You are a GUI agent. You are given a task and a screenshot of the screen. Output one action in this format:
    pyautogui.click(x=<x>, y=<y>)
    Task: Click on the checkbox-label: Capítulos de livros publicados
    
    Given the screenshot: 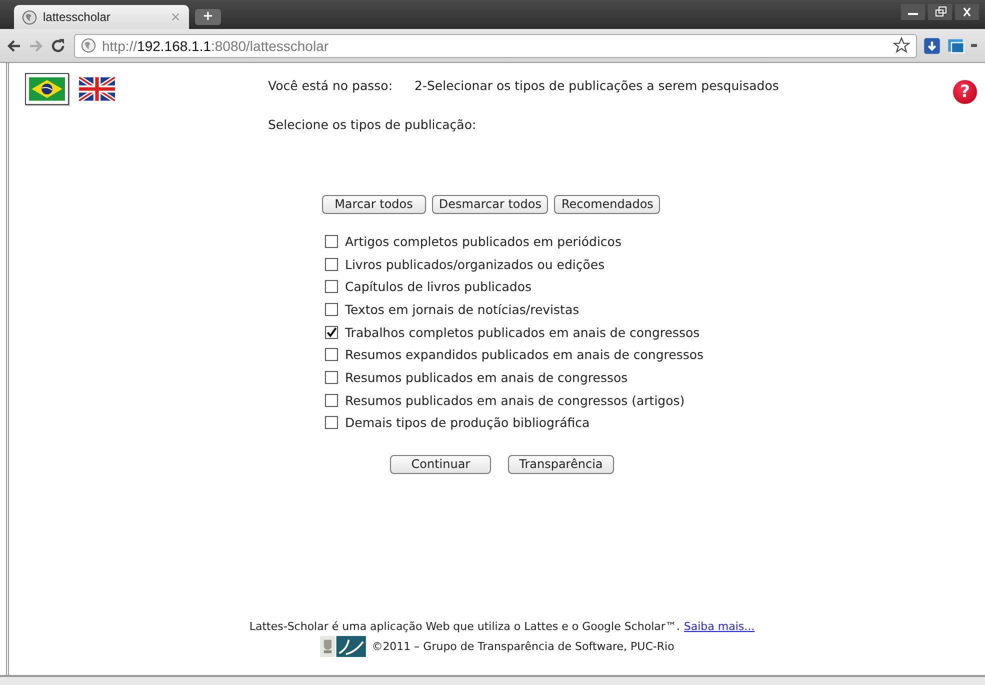 What is the action you would take?
    pyautogui.click(x=438, y=286)
    